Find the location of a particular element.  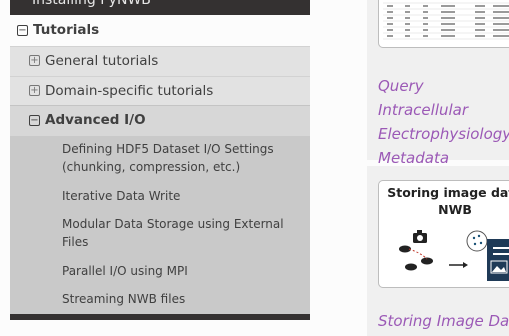

document-icon is located at coordinates (498, 260).